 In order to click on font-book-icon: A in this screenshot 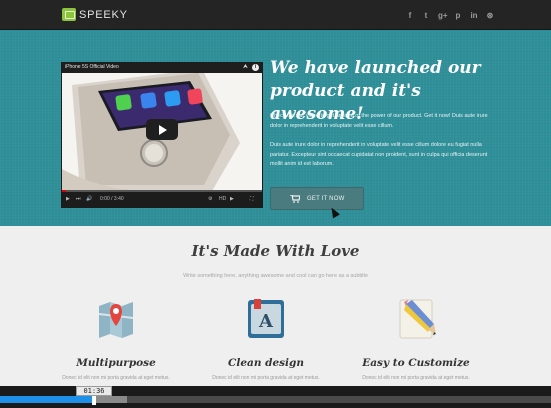, I will do `click(266, 318)`.